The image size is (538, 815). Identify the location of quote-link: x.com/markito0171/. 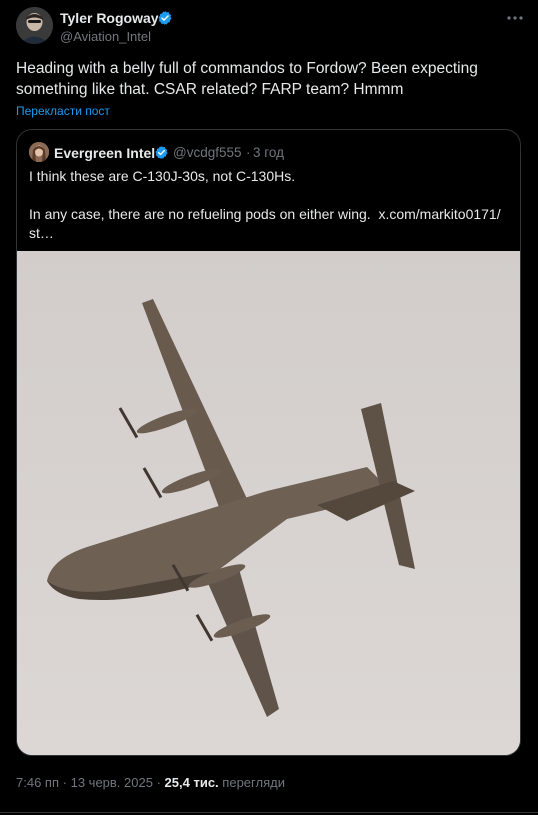
(439, 214).